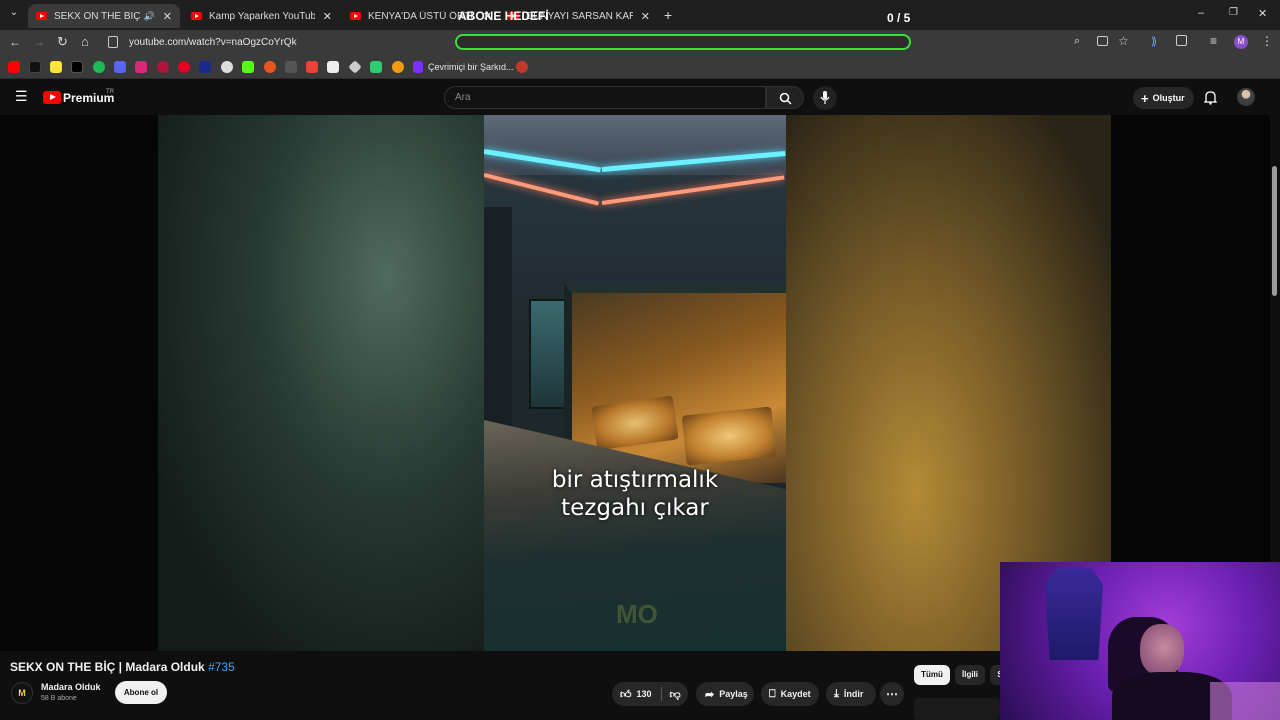 The height and width of the screenshot is (720, 1280). What do you see at coordinates (892, 694) in the screenshot?
I see `more-actions-button: ⋯` at bounding box center [892, 694].